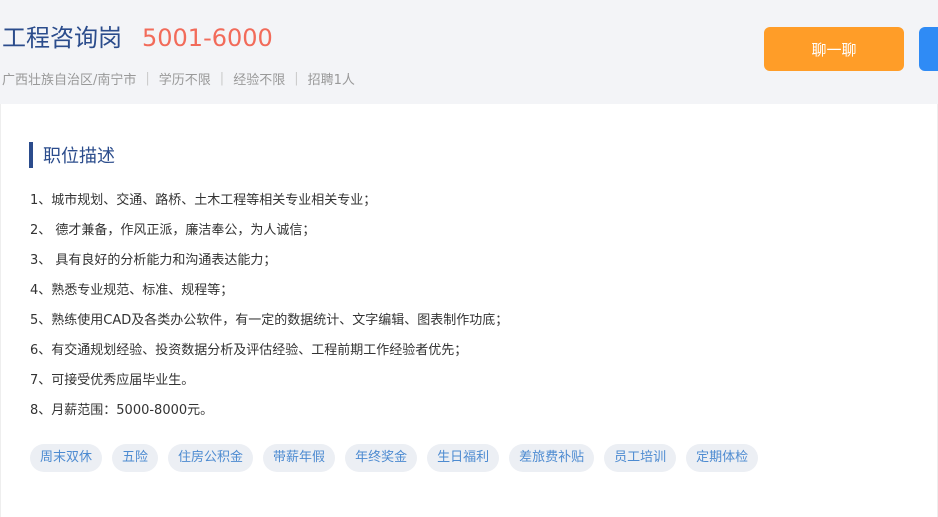 The width and height of the screenshot is (938, 517). Describe the element at coordinates (112, 380) in the screenshot. I see `description-item: 7、可接受优秀应届毕业生。` at that location.